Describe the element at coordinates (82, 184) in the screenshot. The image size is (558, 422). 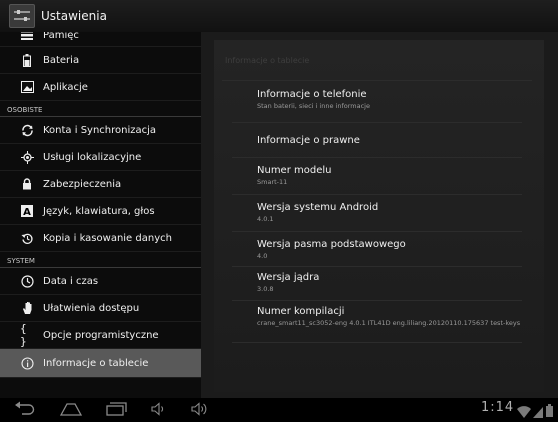
I see `sidebar-item-label: Zabezpieczenia` at that location.